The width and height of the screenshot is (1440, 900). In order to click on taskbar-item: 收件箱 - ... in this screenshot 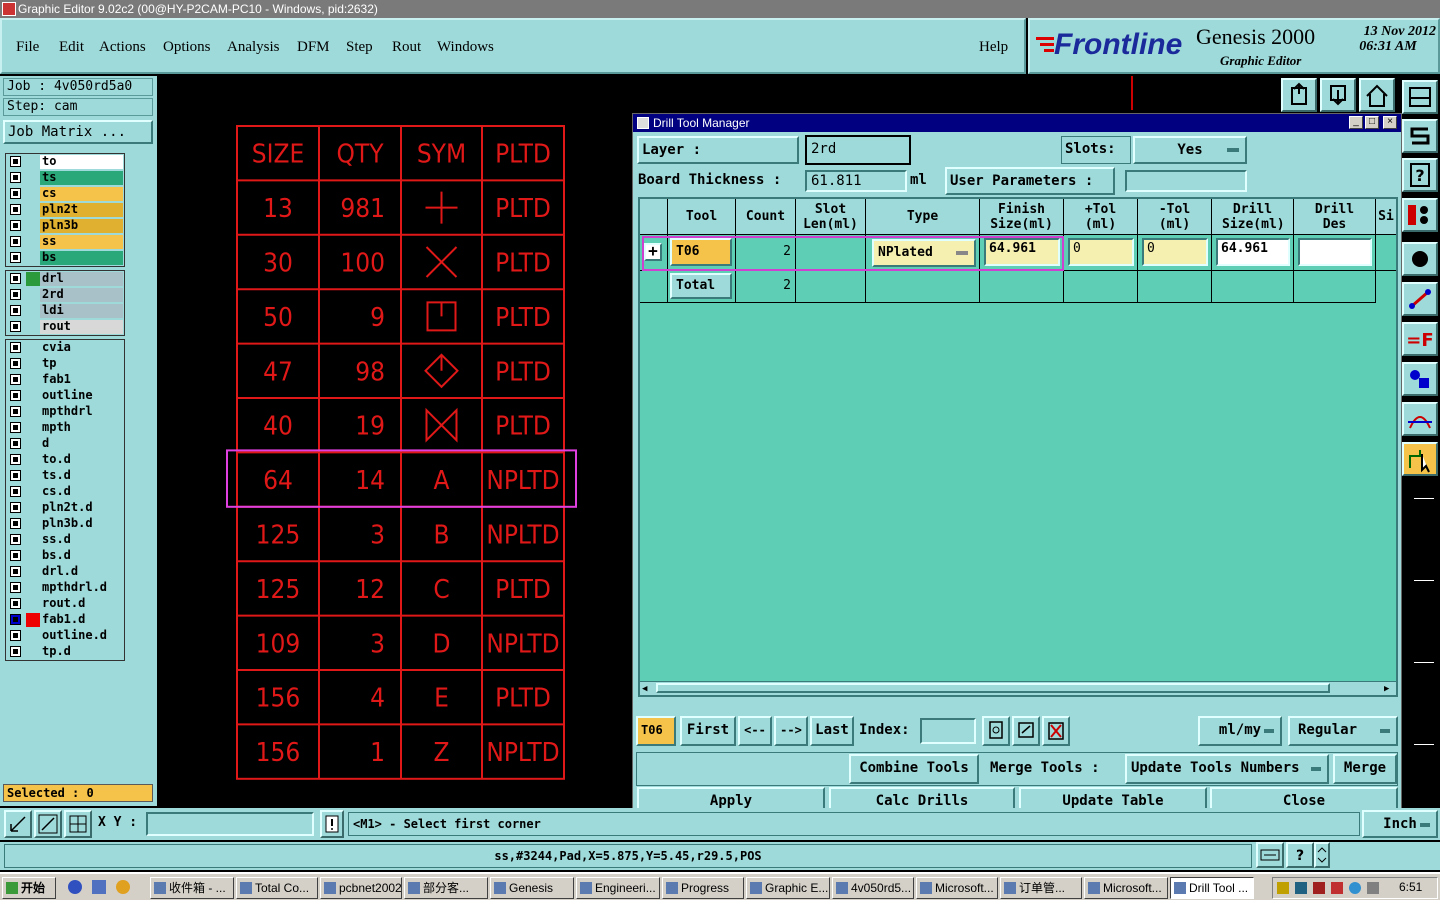, I will do `click(192, 888)`.